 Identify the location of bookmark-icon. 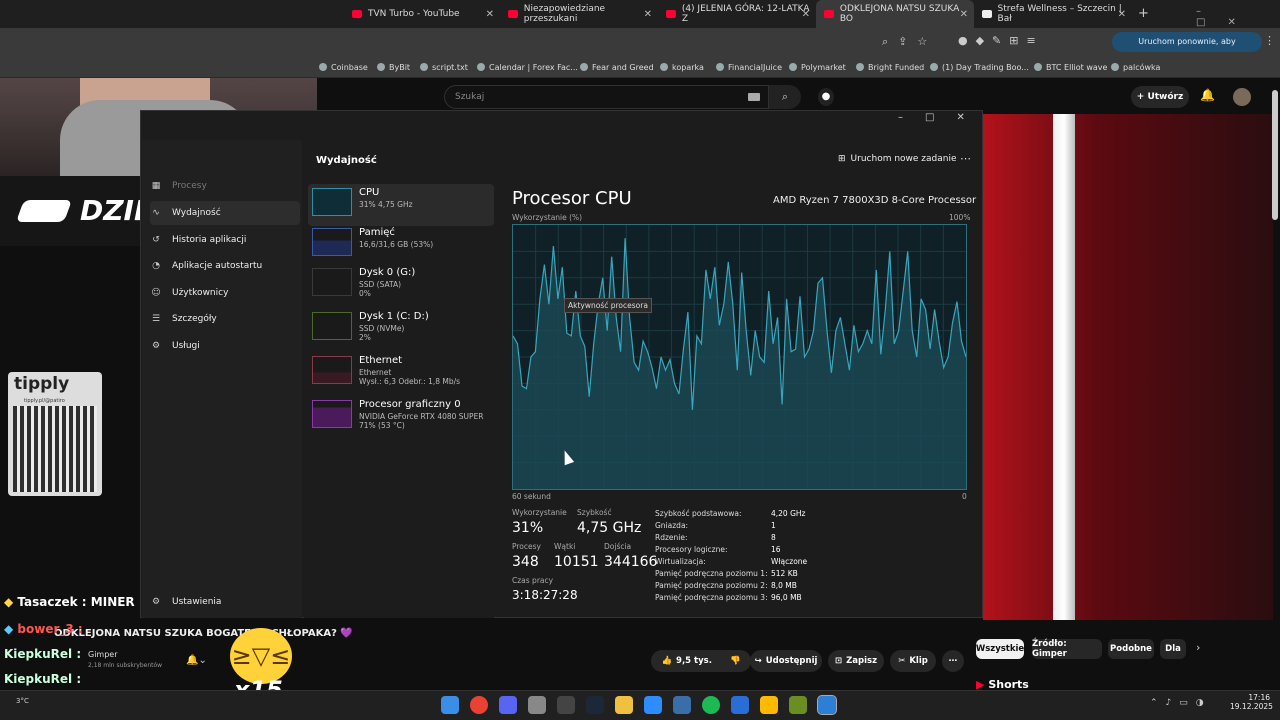
(1115, 67).